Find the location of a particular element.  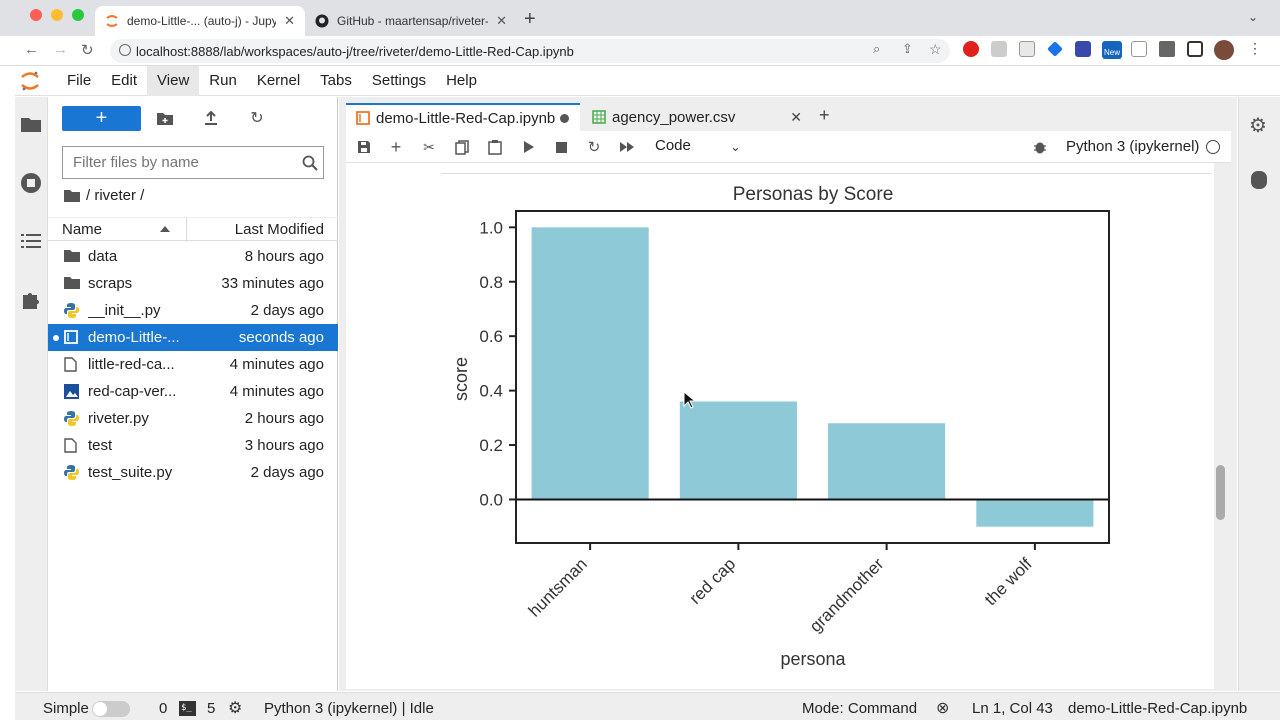

file-row: __init__.py 2 days ago is located at coordinates (193, 310).